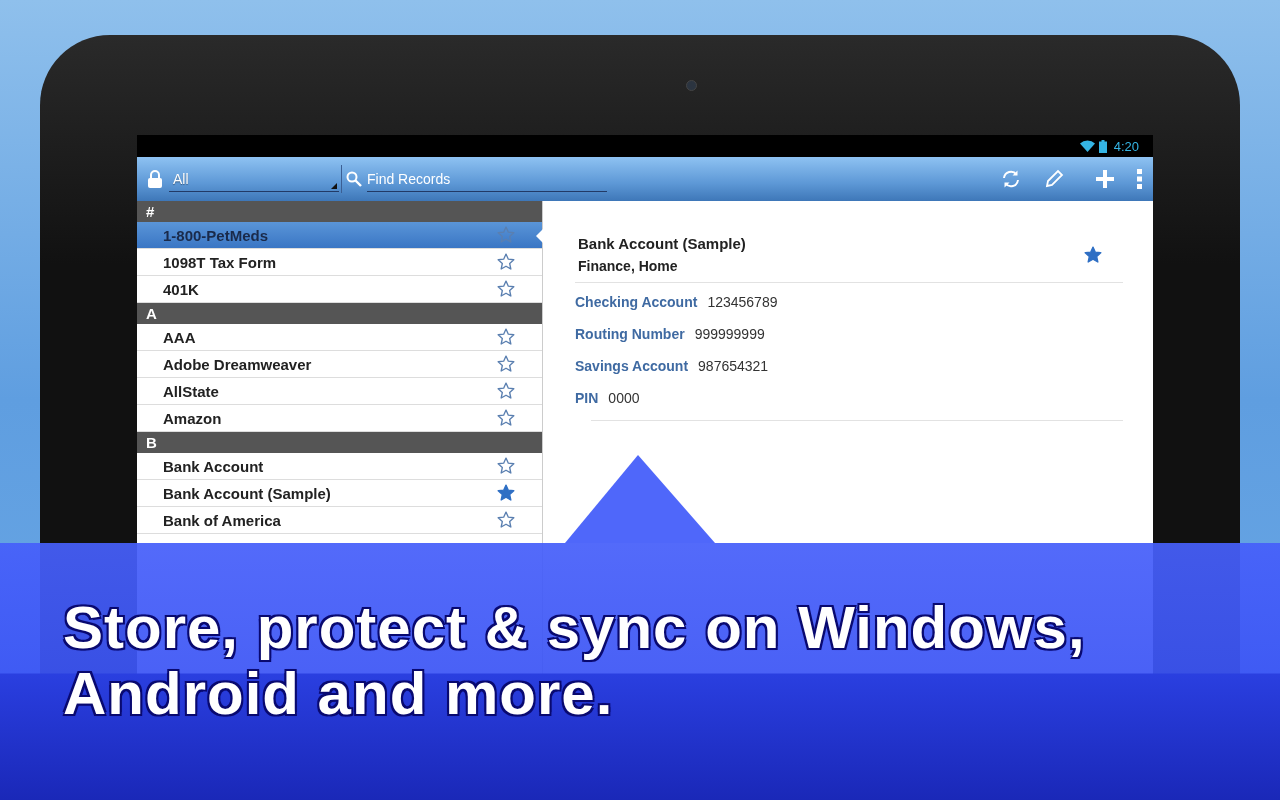 Image resolution: width=1280 pixels, height=800 pixels. What do you see at coordinates (155, 179) in the screenshot?
I see `lock-icon` at bounding box center [155, 179].